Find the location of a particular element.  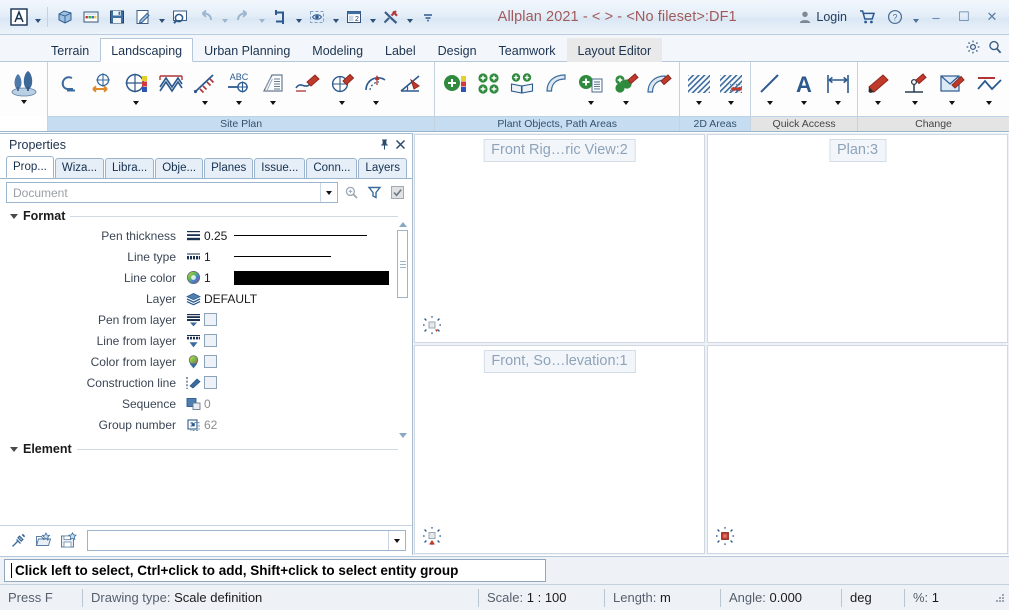

section-caret-icon is located at coordinates (204, 104).